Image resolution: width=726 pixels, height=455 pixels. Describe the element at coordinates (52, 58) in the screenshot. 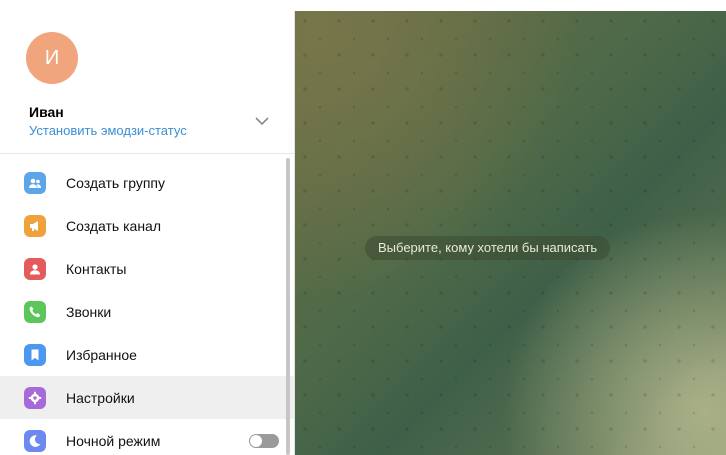

I see `avatar: И` at that location.